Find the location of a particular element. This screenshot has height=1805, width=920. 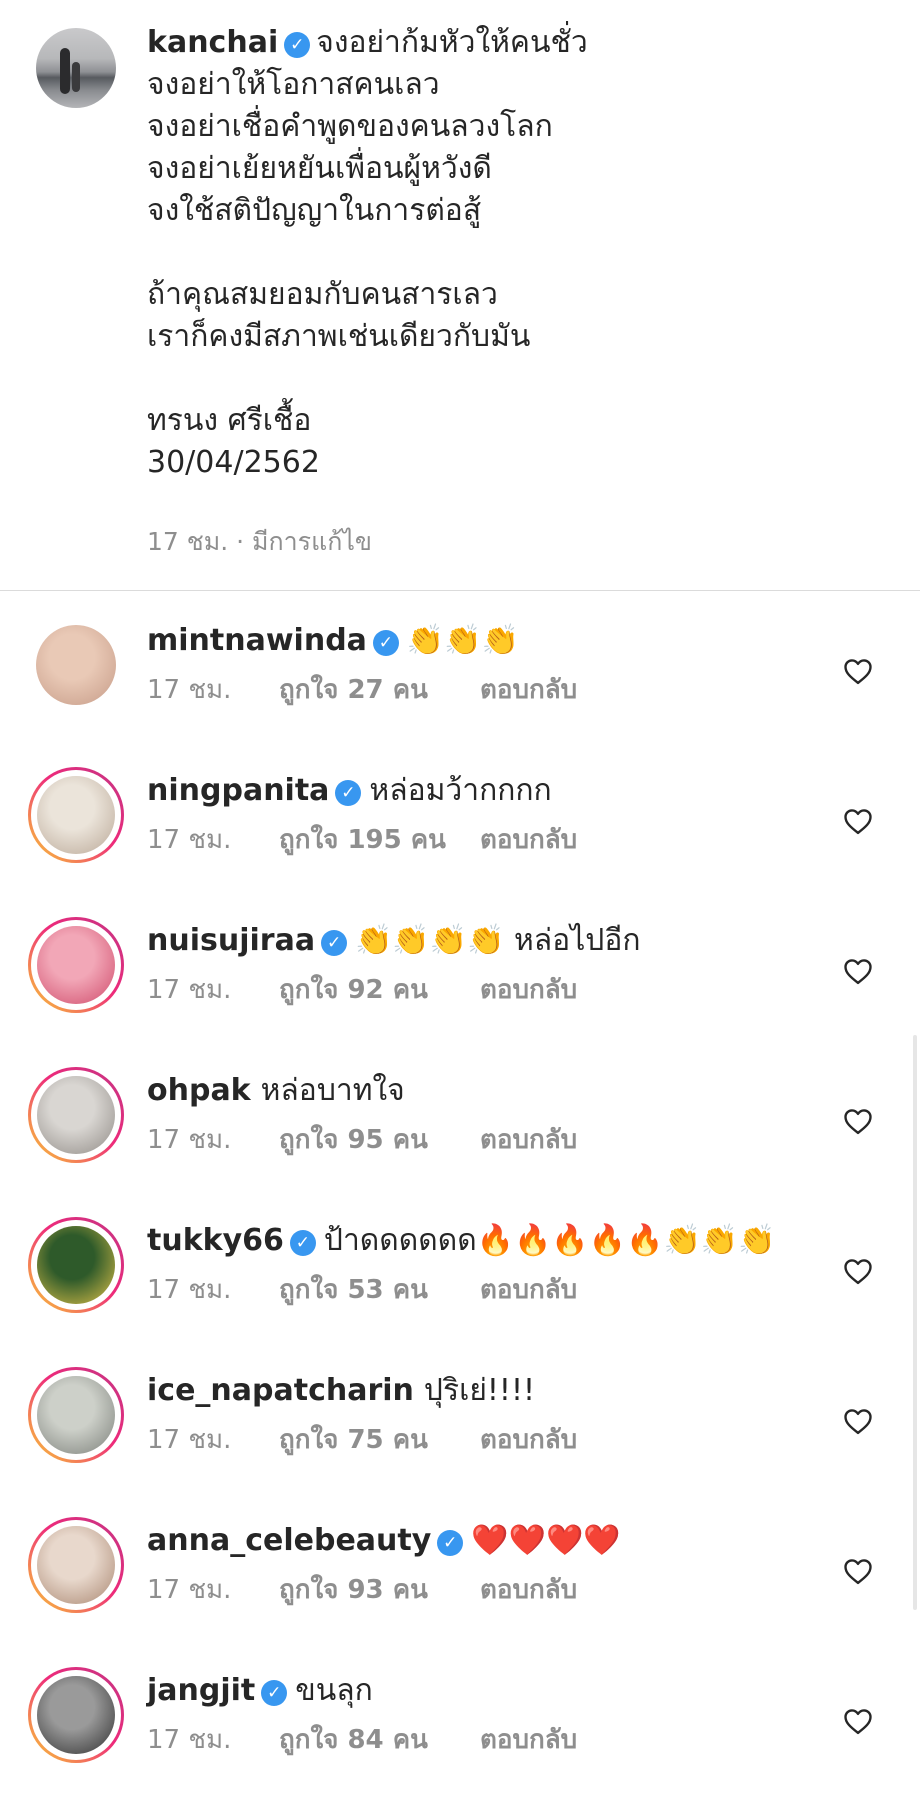

like-count-link: ถูกใจ 95 คน is located at coordinates (353, 1139).